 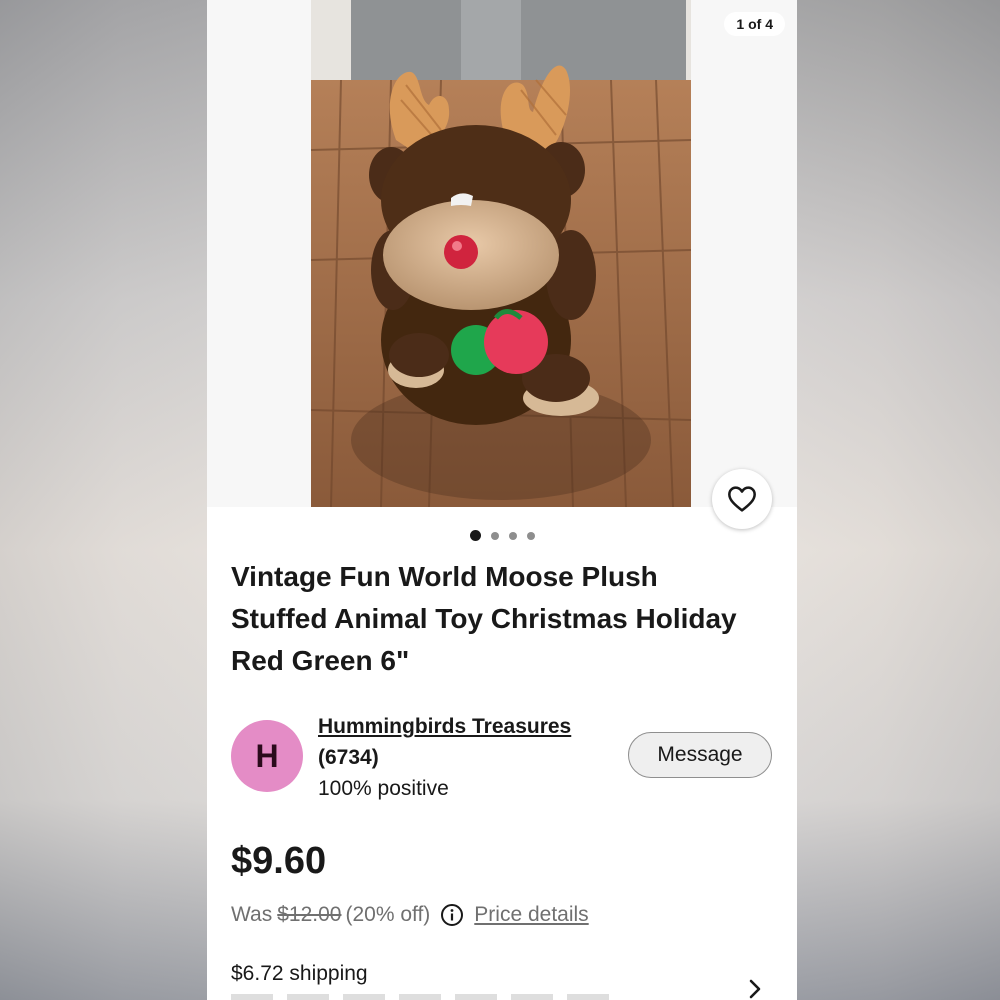 What do you see at coordinates (299, 973) in the screenshot?
I see `shipping-cost: $6.72 shipping` at bounding box center [299, 973].